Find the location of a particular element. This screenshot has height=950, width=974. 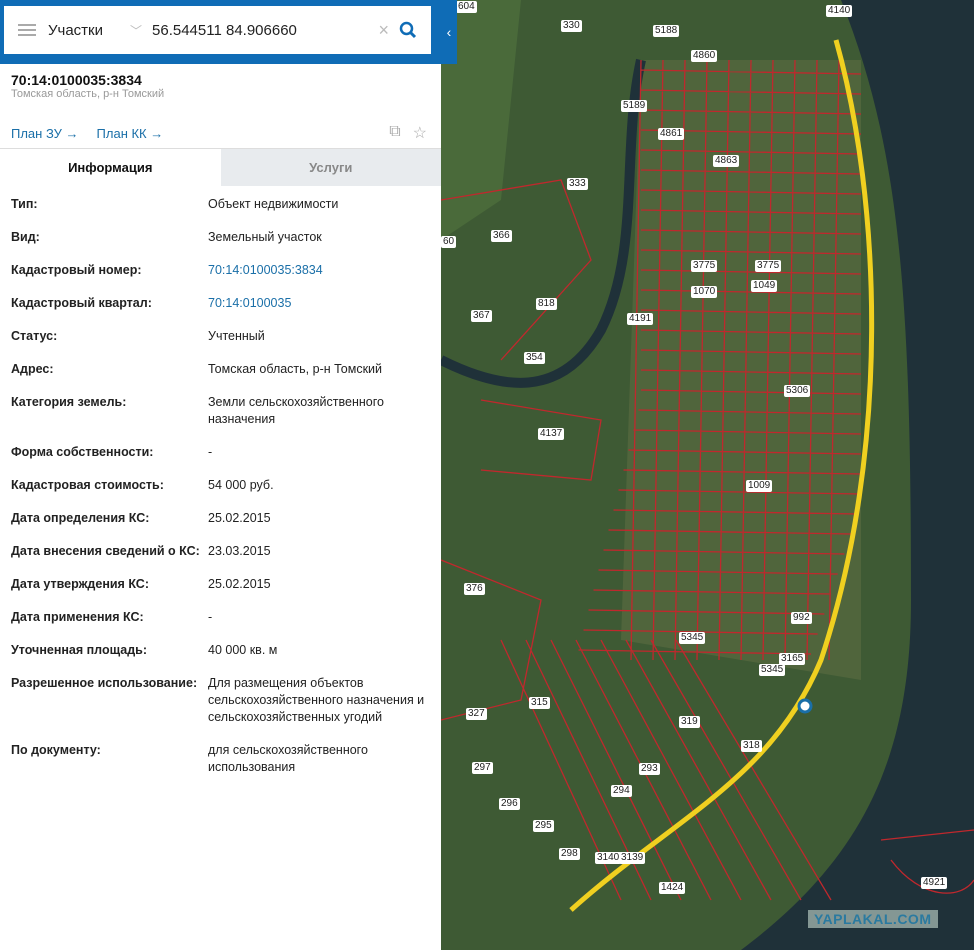

info-row: Вид: Земельный участок is located at coordinates (220, 245).